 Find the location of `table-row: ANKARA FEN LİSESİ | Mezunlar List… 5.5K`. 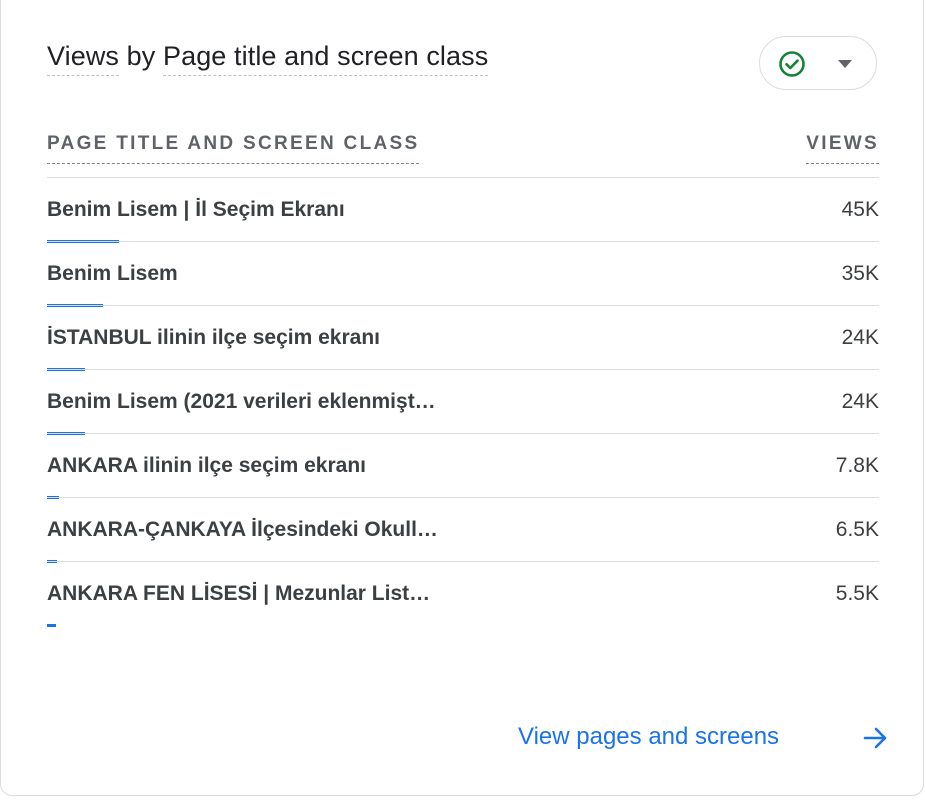

table-row: ANKARA FEN LİSESİ | Mezunlar List… 5.5K is located at coordinates (463, 594).